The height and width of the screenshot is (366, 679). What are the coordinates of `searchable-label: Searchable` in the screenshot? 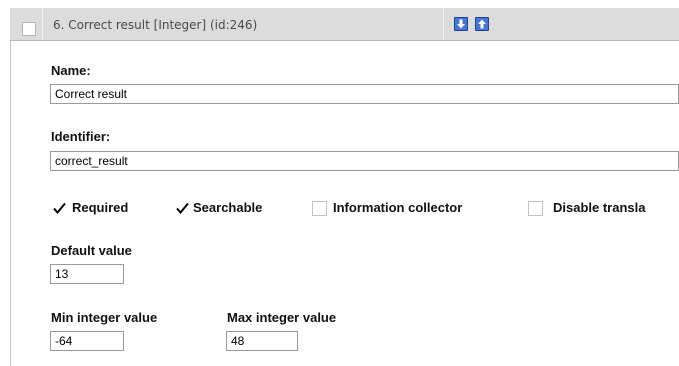 It's located at (228, 207).